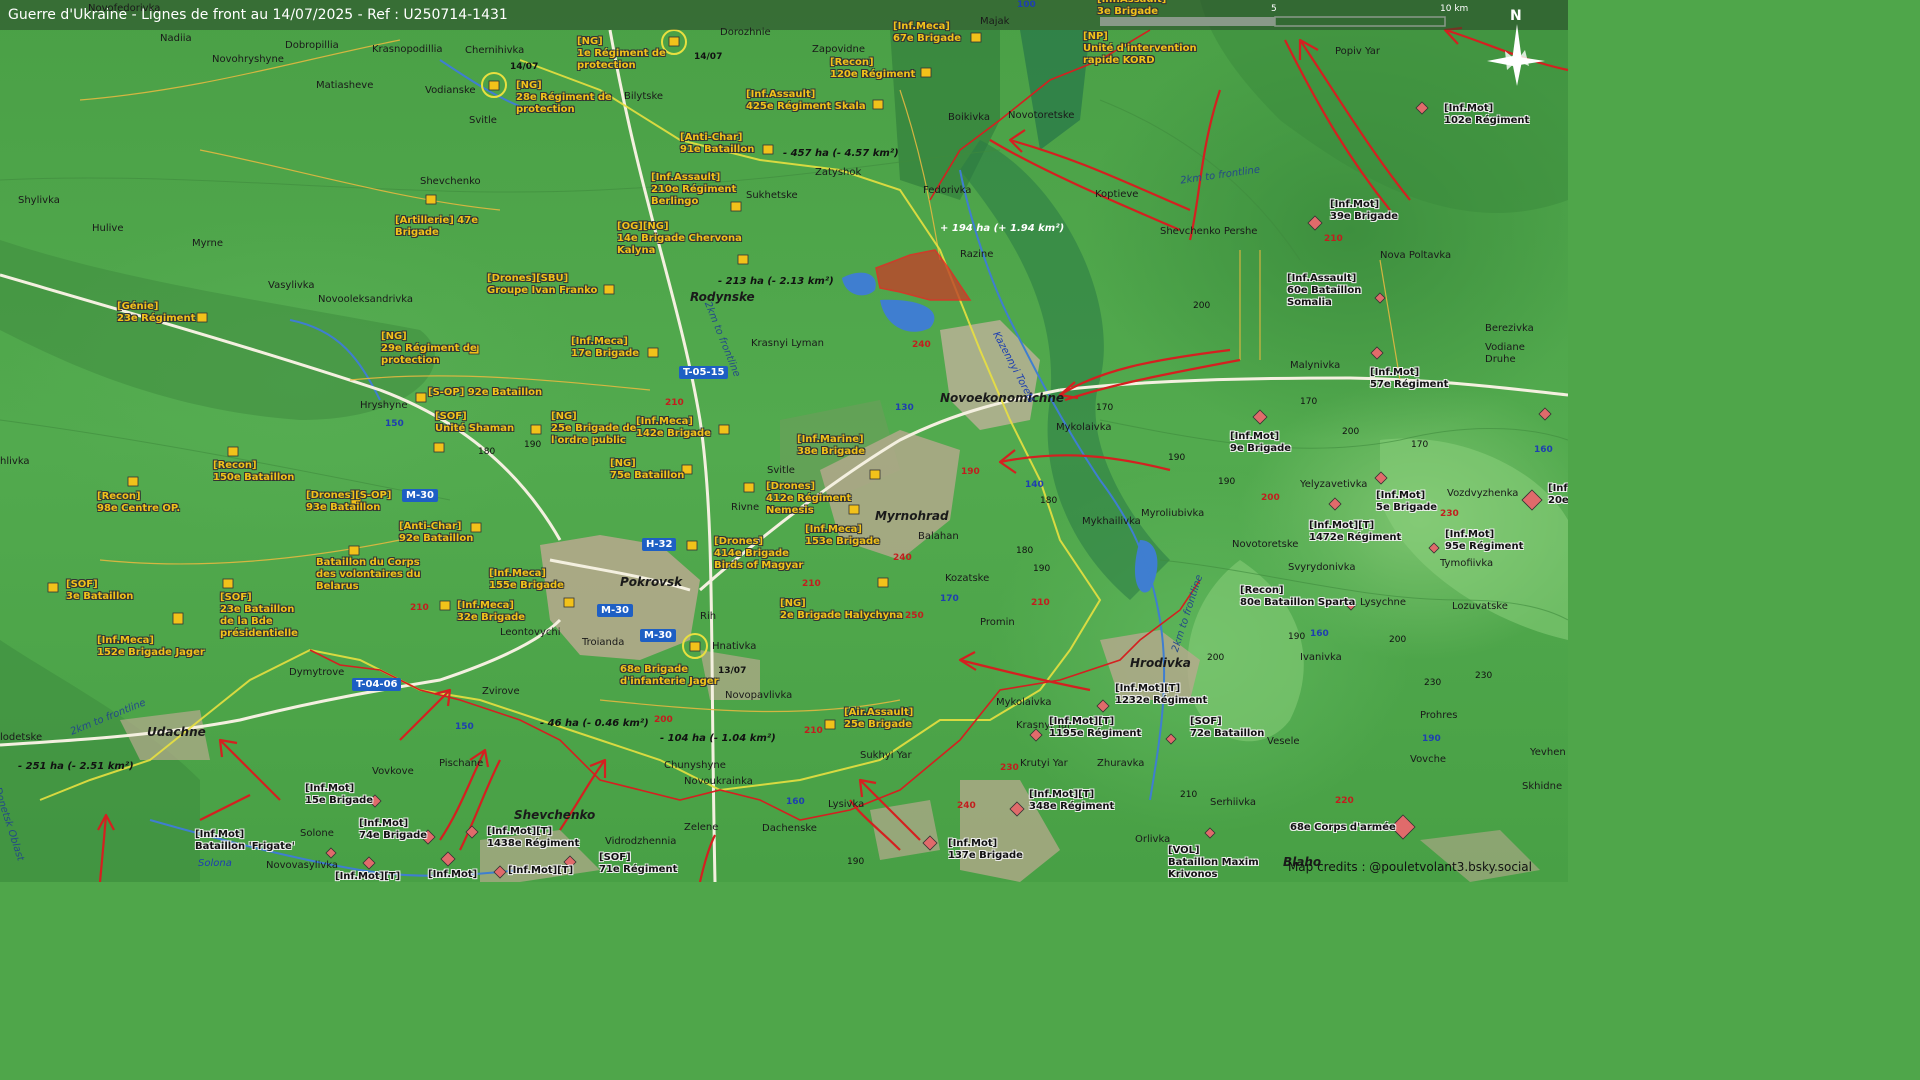 The height and width of the screenshot is (1080, 1920). I want to click on city-tymofiivka: Tymofiivka, so click(1466, 563).